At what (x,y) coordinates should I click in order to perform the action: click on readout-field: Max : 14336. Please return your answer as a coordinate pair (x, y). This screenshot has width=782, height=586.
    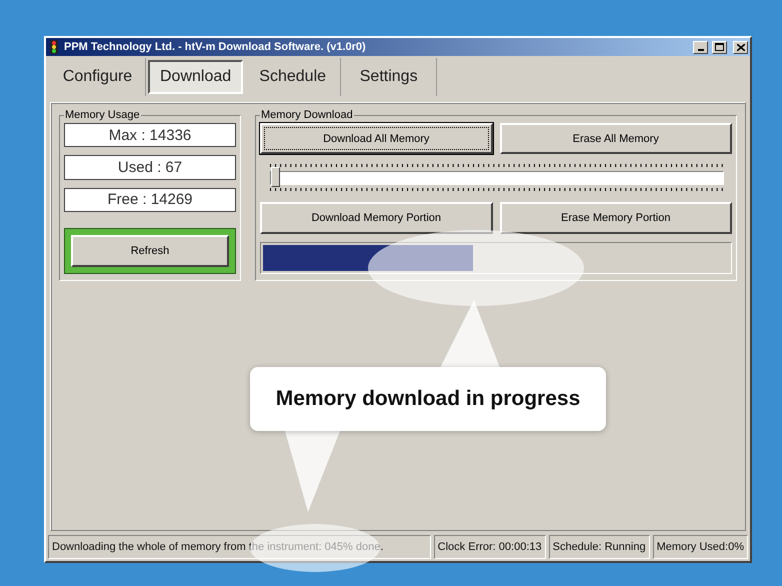
    Looking at the image, I should click on (150, 135).